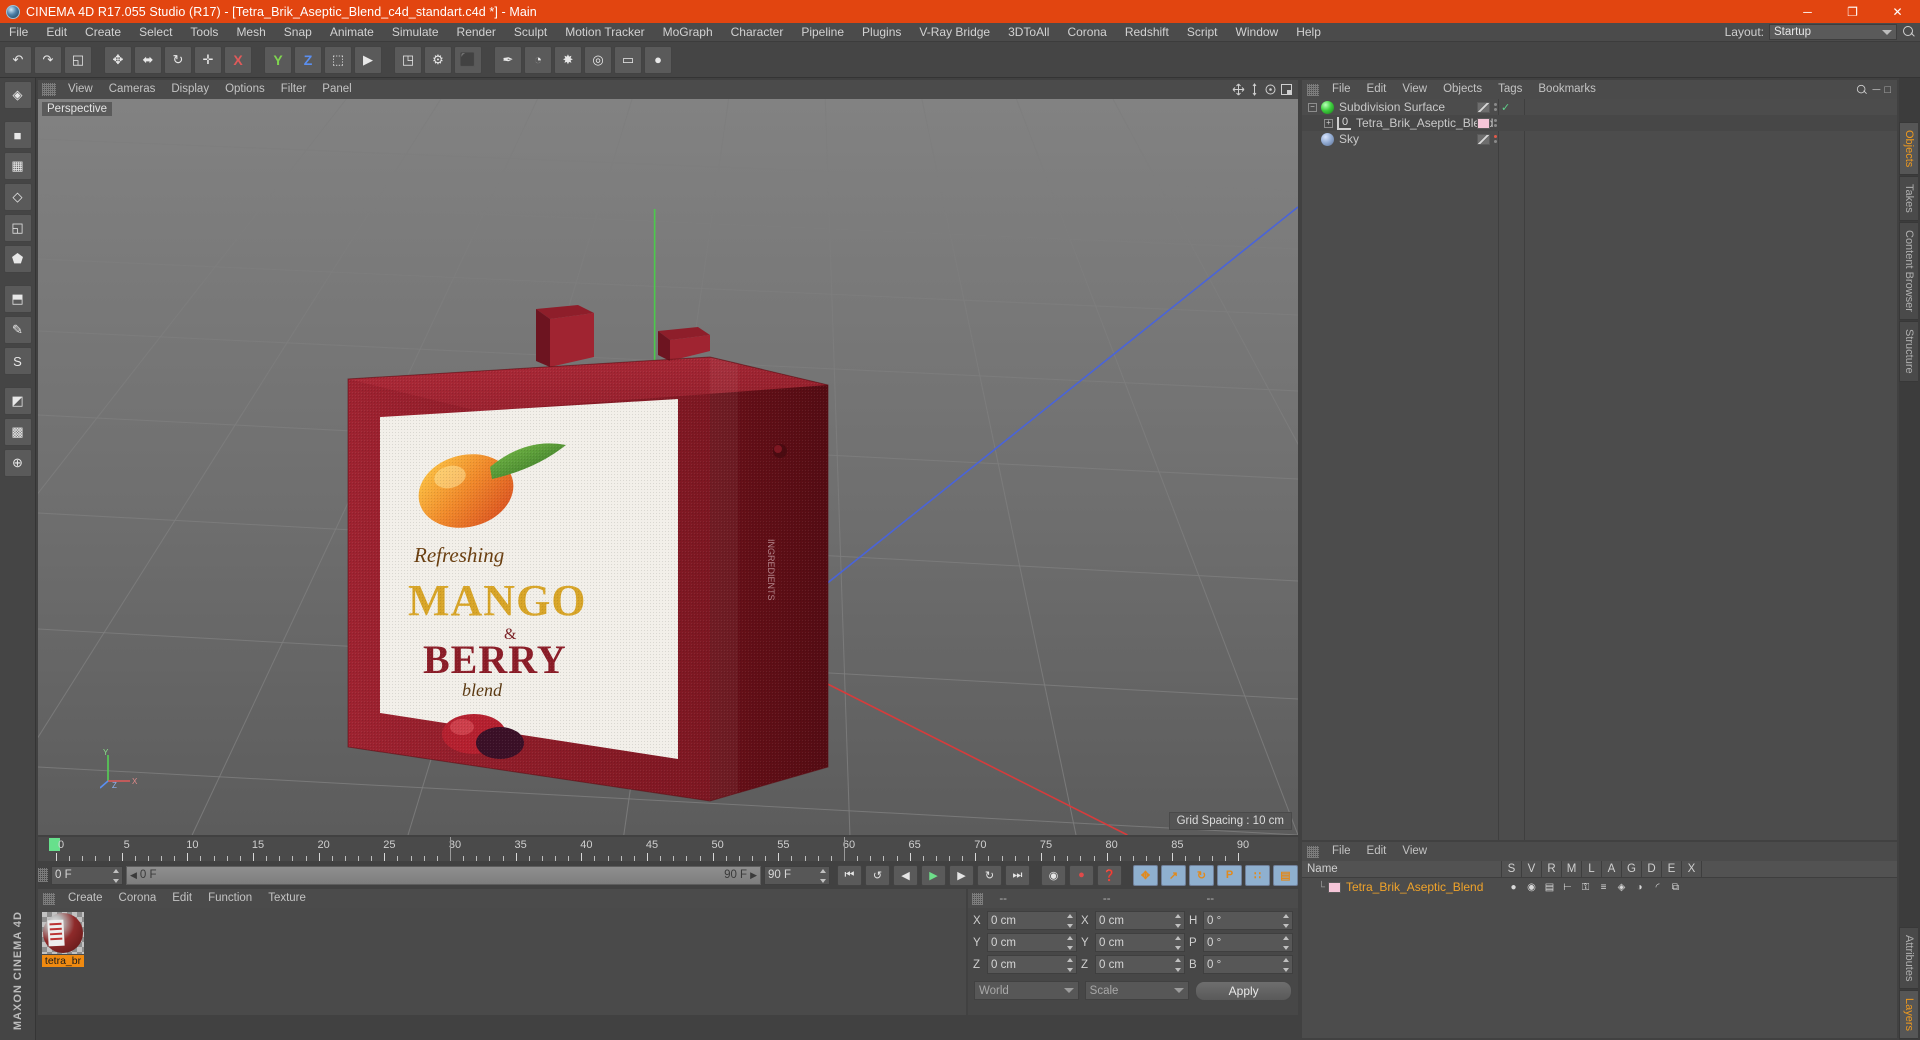  I want to click on play-backwards-button: ↺, so click(877, 875).